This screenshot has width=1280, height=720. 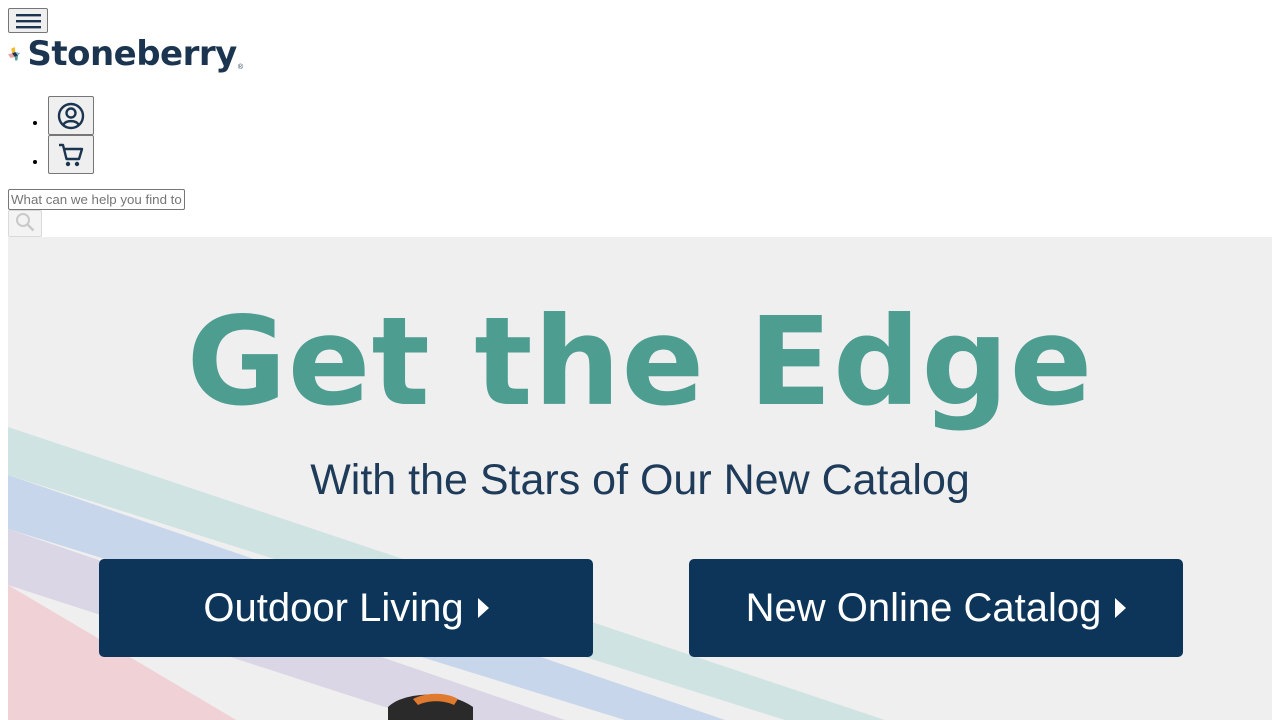 I want to click on new-online-catalog-label: New Online Catalog, so click(x=923, y=607).